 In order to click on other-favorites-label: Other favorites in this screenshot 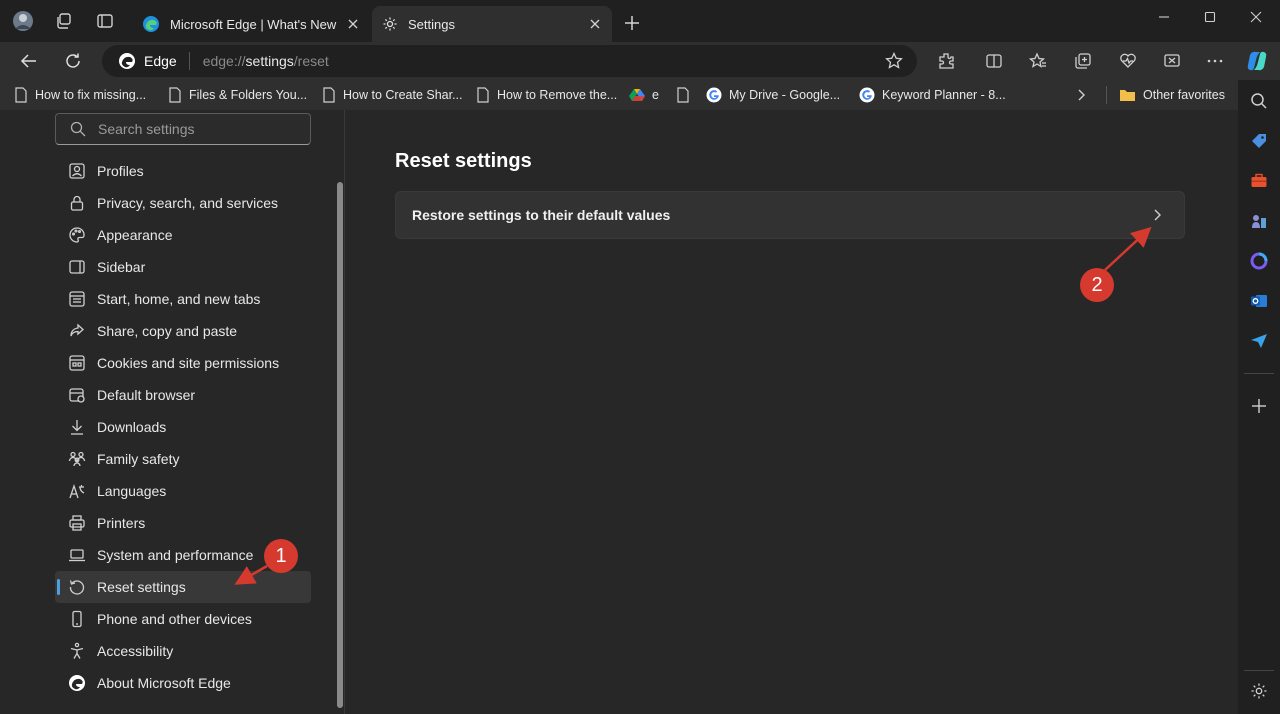, I will do `click(1184, 95)`.